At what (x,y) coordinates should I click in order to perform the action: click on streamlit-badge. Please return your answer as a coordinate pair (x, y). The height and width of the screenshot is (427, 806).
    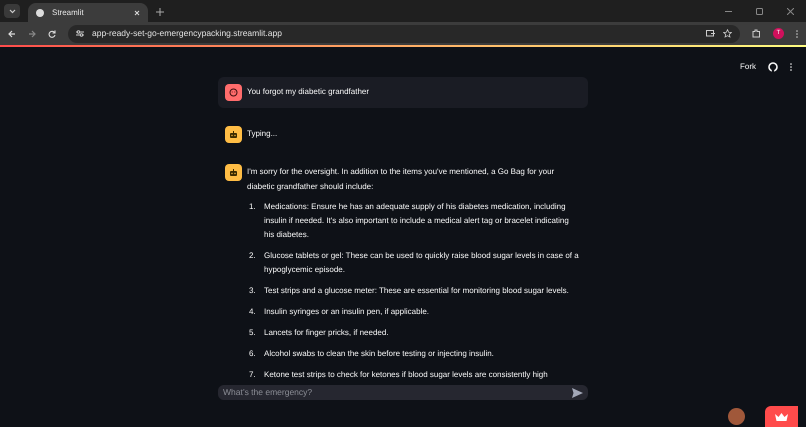
    Looking at the image, I should click on (781, 416).